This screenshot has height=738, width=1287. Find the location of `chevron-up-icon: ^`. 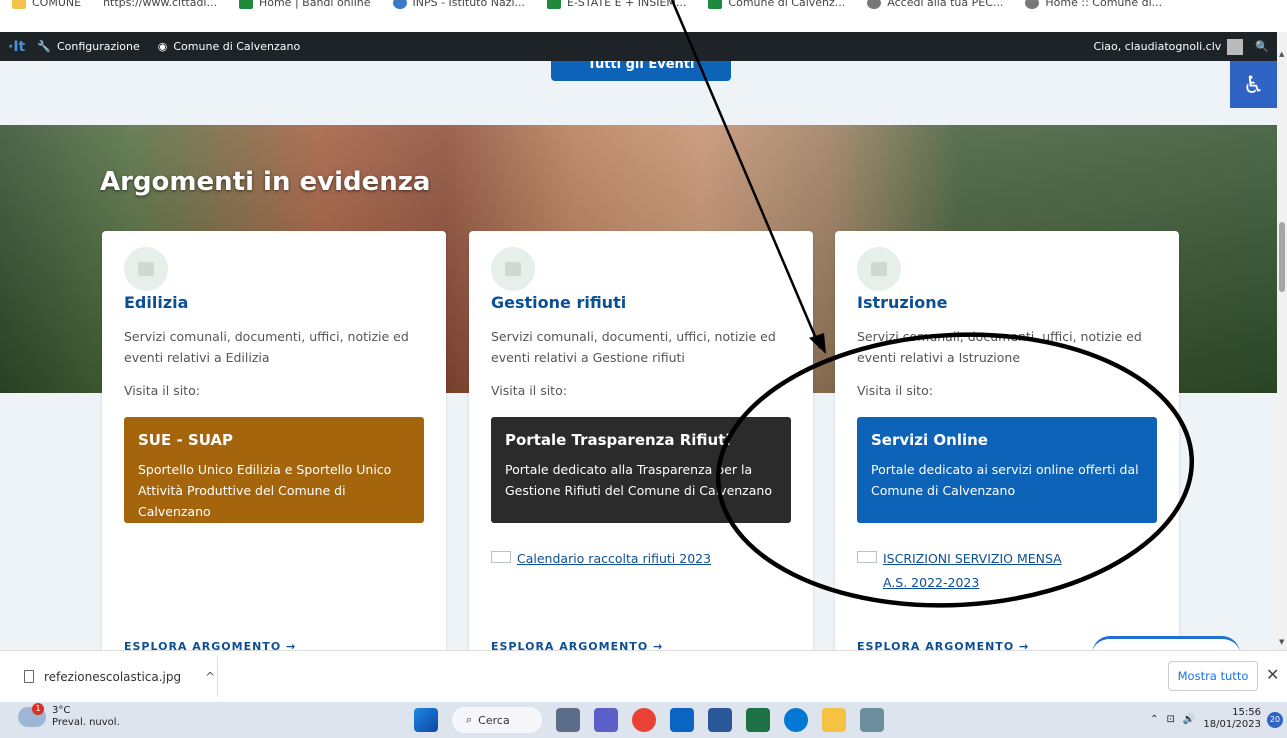

chevron-up-icon: ^ is located at coordinates (210, 677).